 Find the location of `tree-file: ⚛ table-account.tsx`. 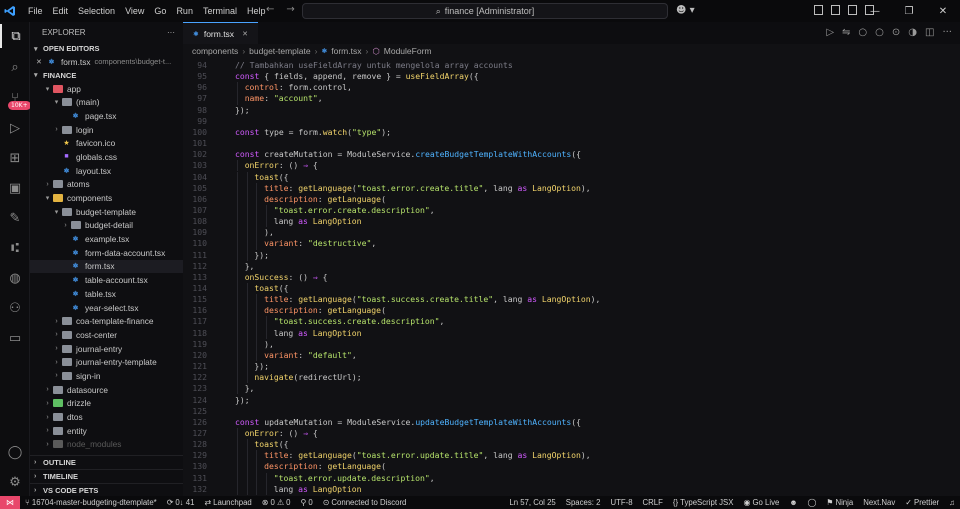

tree-file: ⚛ table-account.tsx is located at coordinates (106, 280).